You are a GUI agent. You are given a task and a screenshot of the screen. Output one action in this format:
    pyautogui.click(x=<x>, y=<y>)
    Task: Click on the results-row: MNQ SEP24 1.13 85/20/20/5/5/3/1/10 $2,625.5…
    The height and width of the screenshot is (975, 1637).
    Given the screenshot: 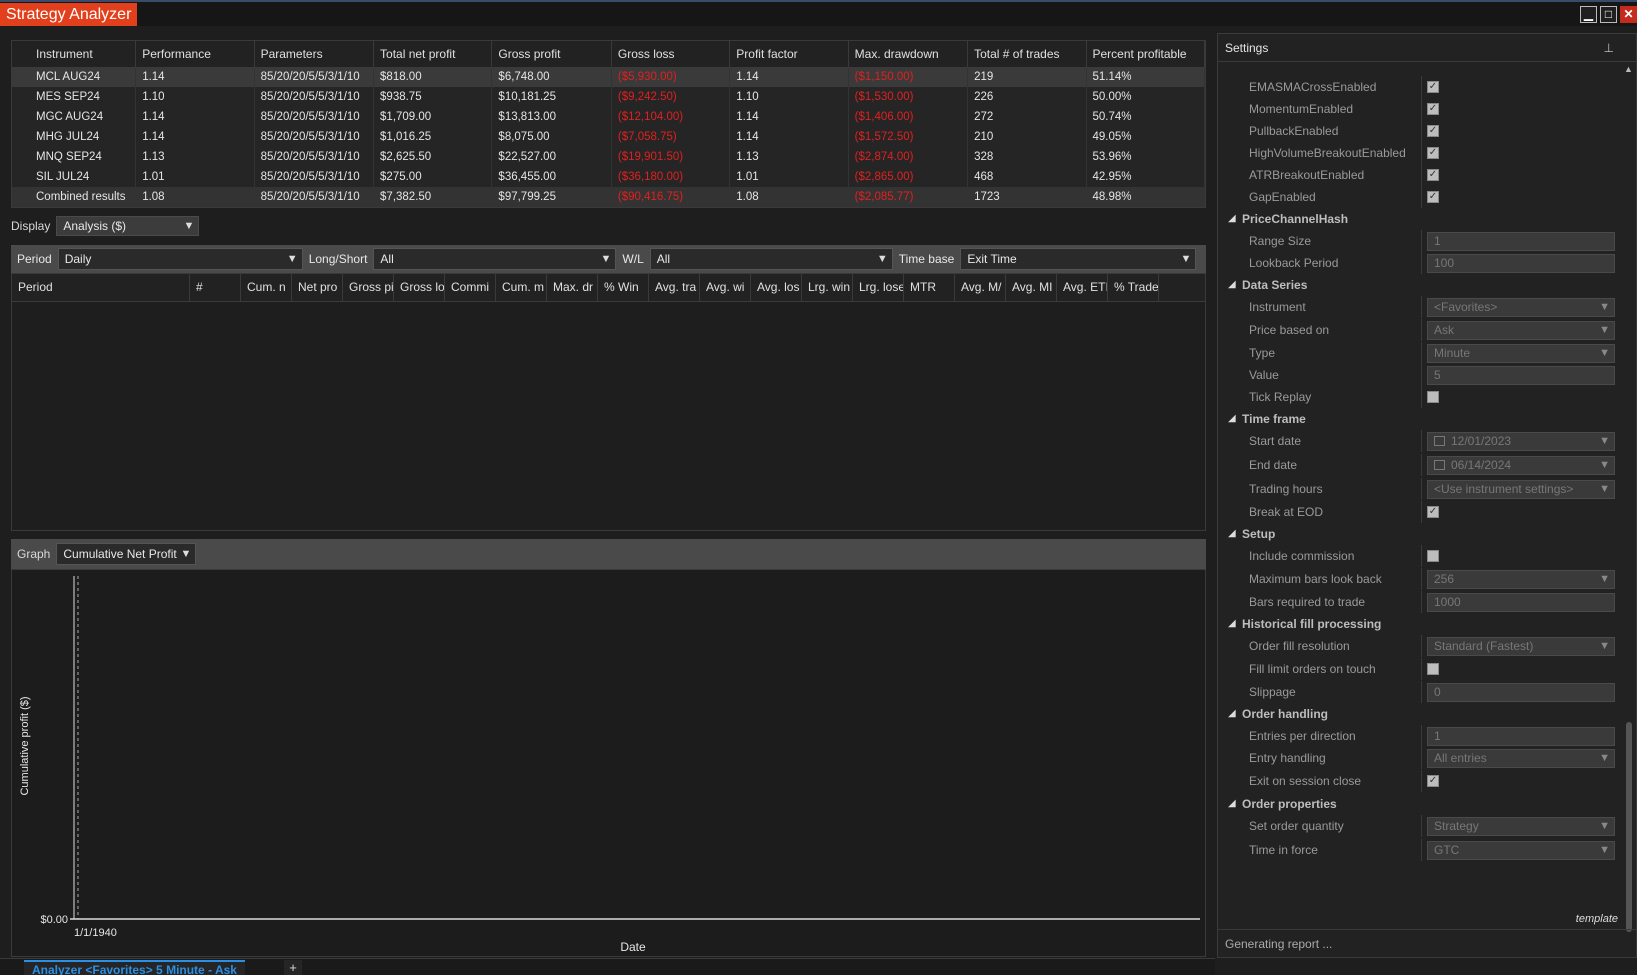 What is the action you would take?
    pyautogui.click(x=608, y=157)
    